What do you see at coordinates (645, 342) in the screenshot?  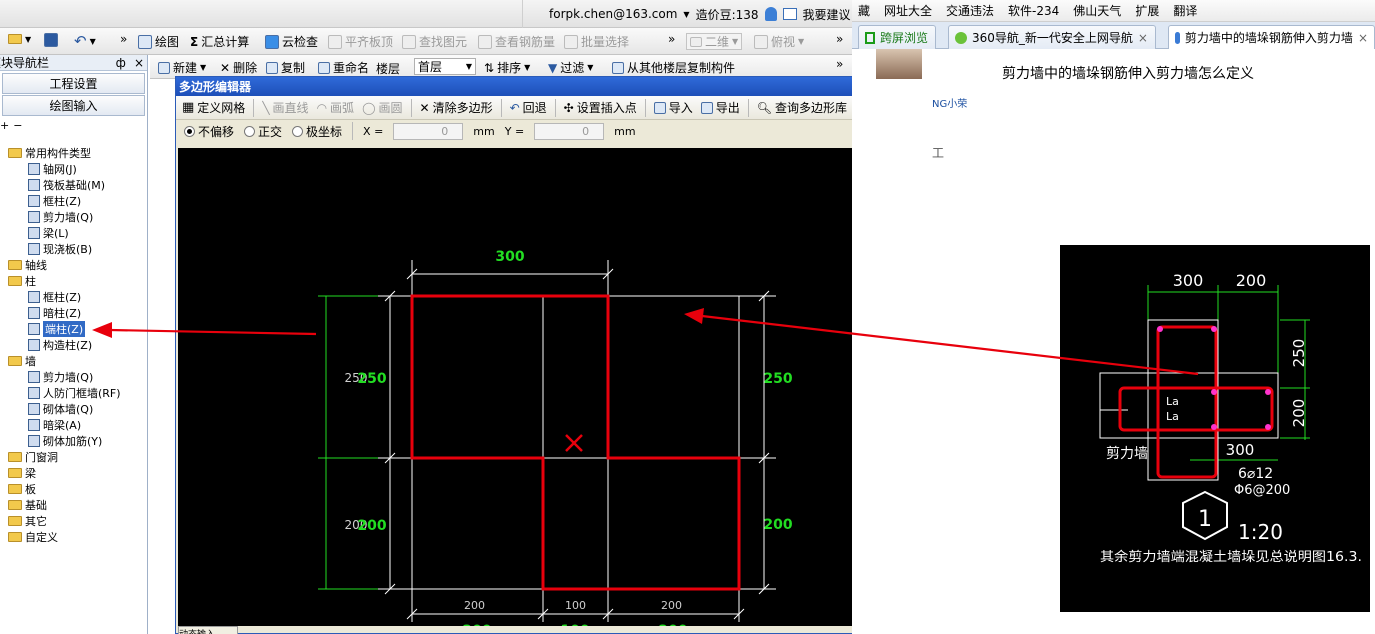 I see `annotation-arrows` at bounding box center [645, 342].